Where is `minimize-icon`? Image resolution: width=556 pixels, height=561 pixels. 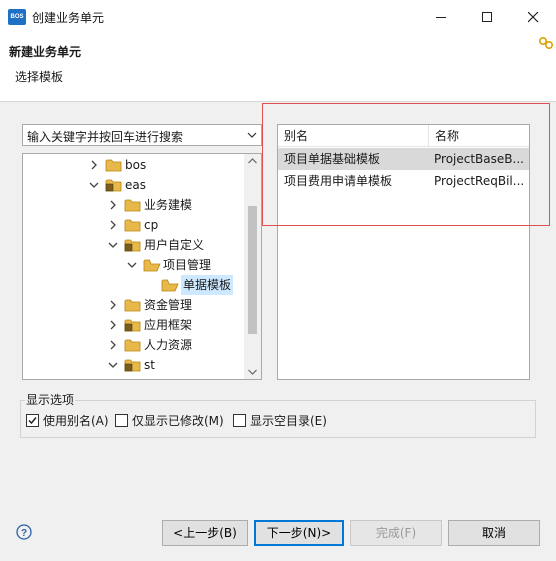 minimize-icon is located at coordinates (441, 17).